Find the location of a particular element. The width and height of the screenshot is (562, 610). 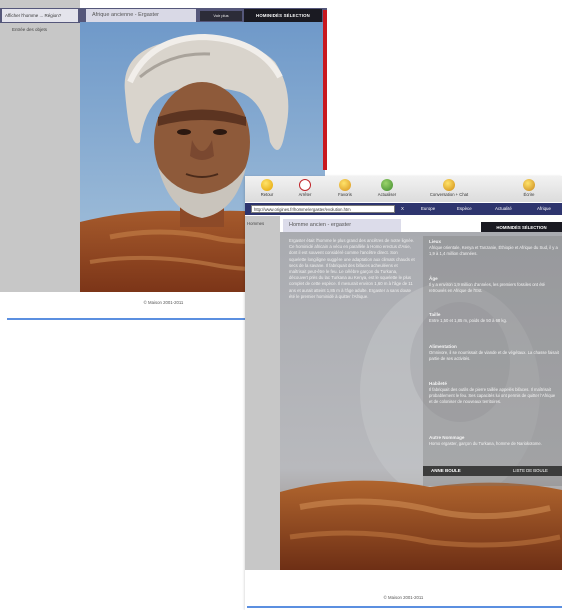

sidebar-label: Hommes is located at coordinates (255, 223).